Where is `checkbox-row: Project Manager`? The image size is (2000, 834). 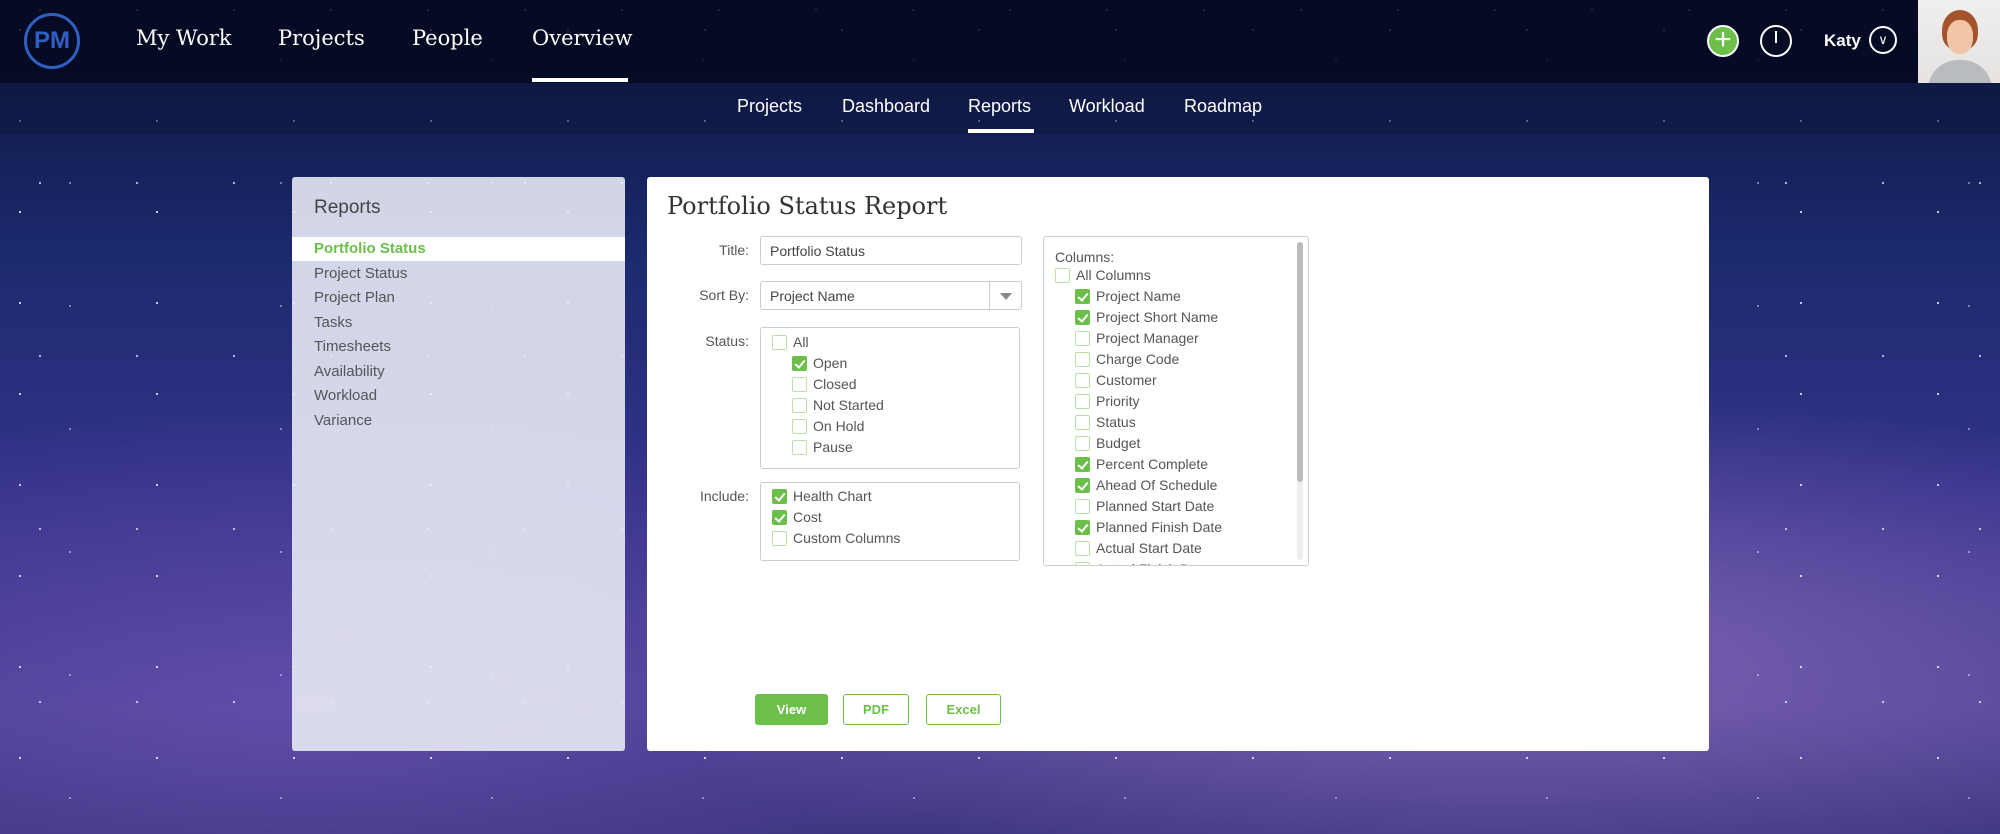 checkbox-row: Project Manager is located at coordinates (1137, 338).